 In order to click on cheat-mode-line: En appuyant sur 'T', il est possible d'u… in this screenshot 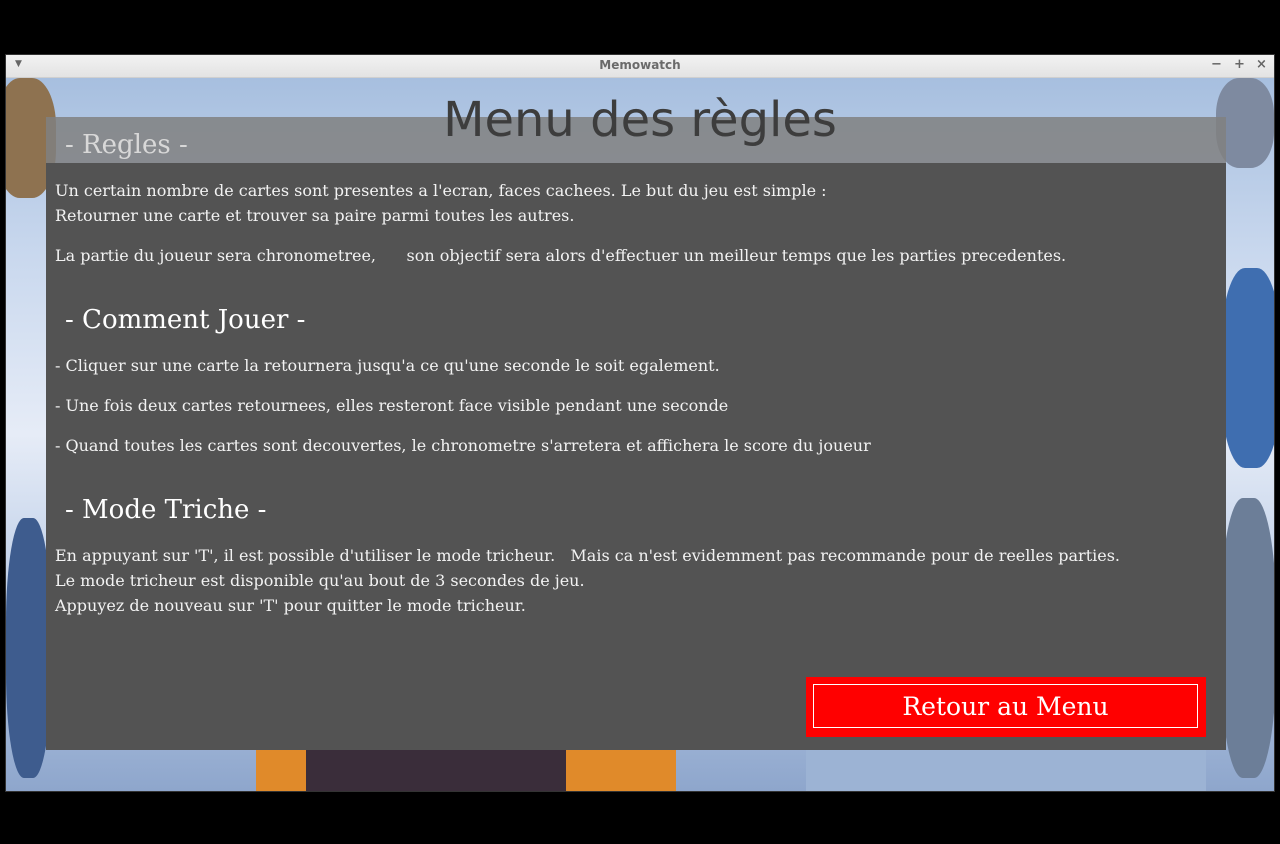, I will do `click(588, 555)`.